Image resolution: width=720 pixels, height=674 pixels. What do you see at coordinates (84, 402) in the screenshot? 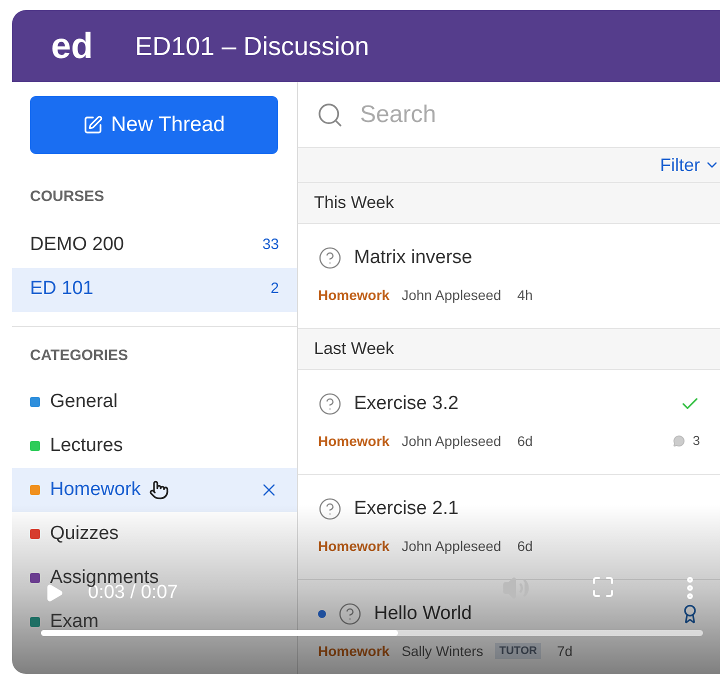
I see `category-item: General` at bounding box center [84, 402].